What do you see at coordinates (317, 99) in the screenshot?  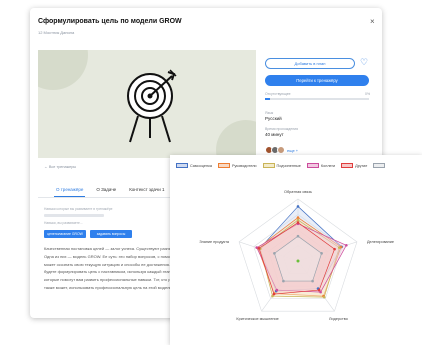 I see `progress-bar` at bounding box center [317, 99].